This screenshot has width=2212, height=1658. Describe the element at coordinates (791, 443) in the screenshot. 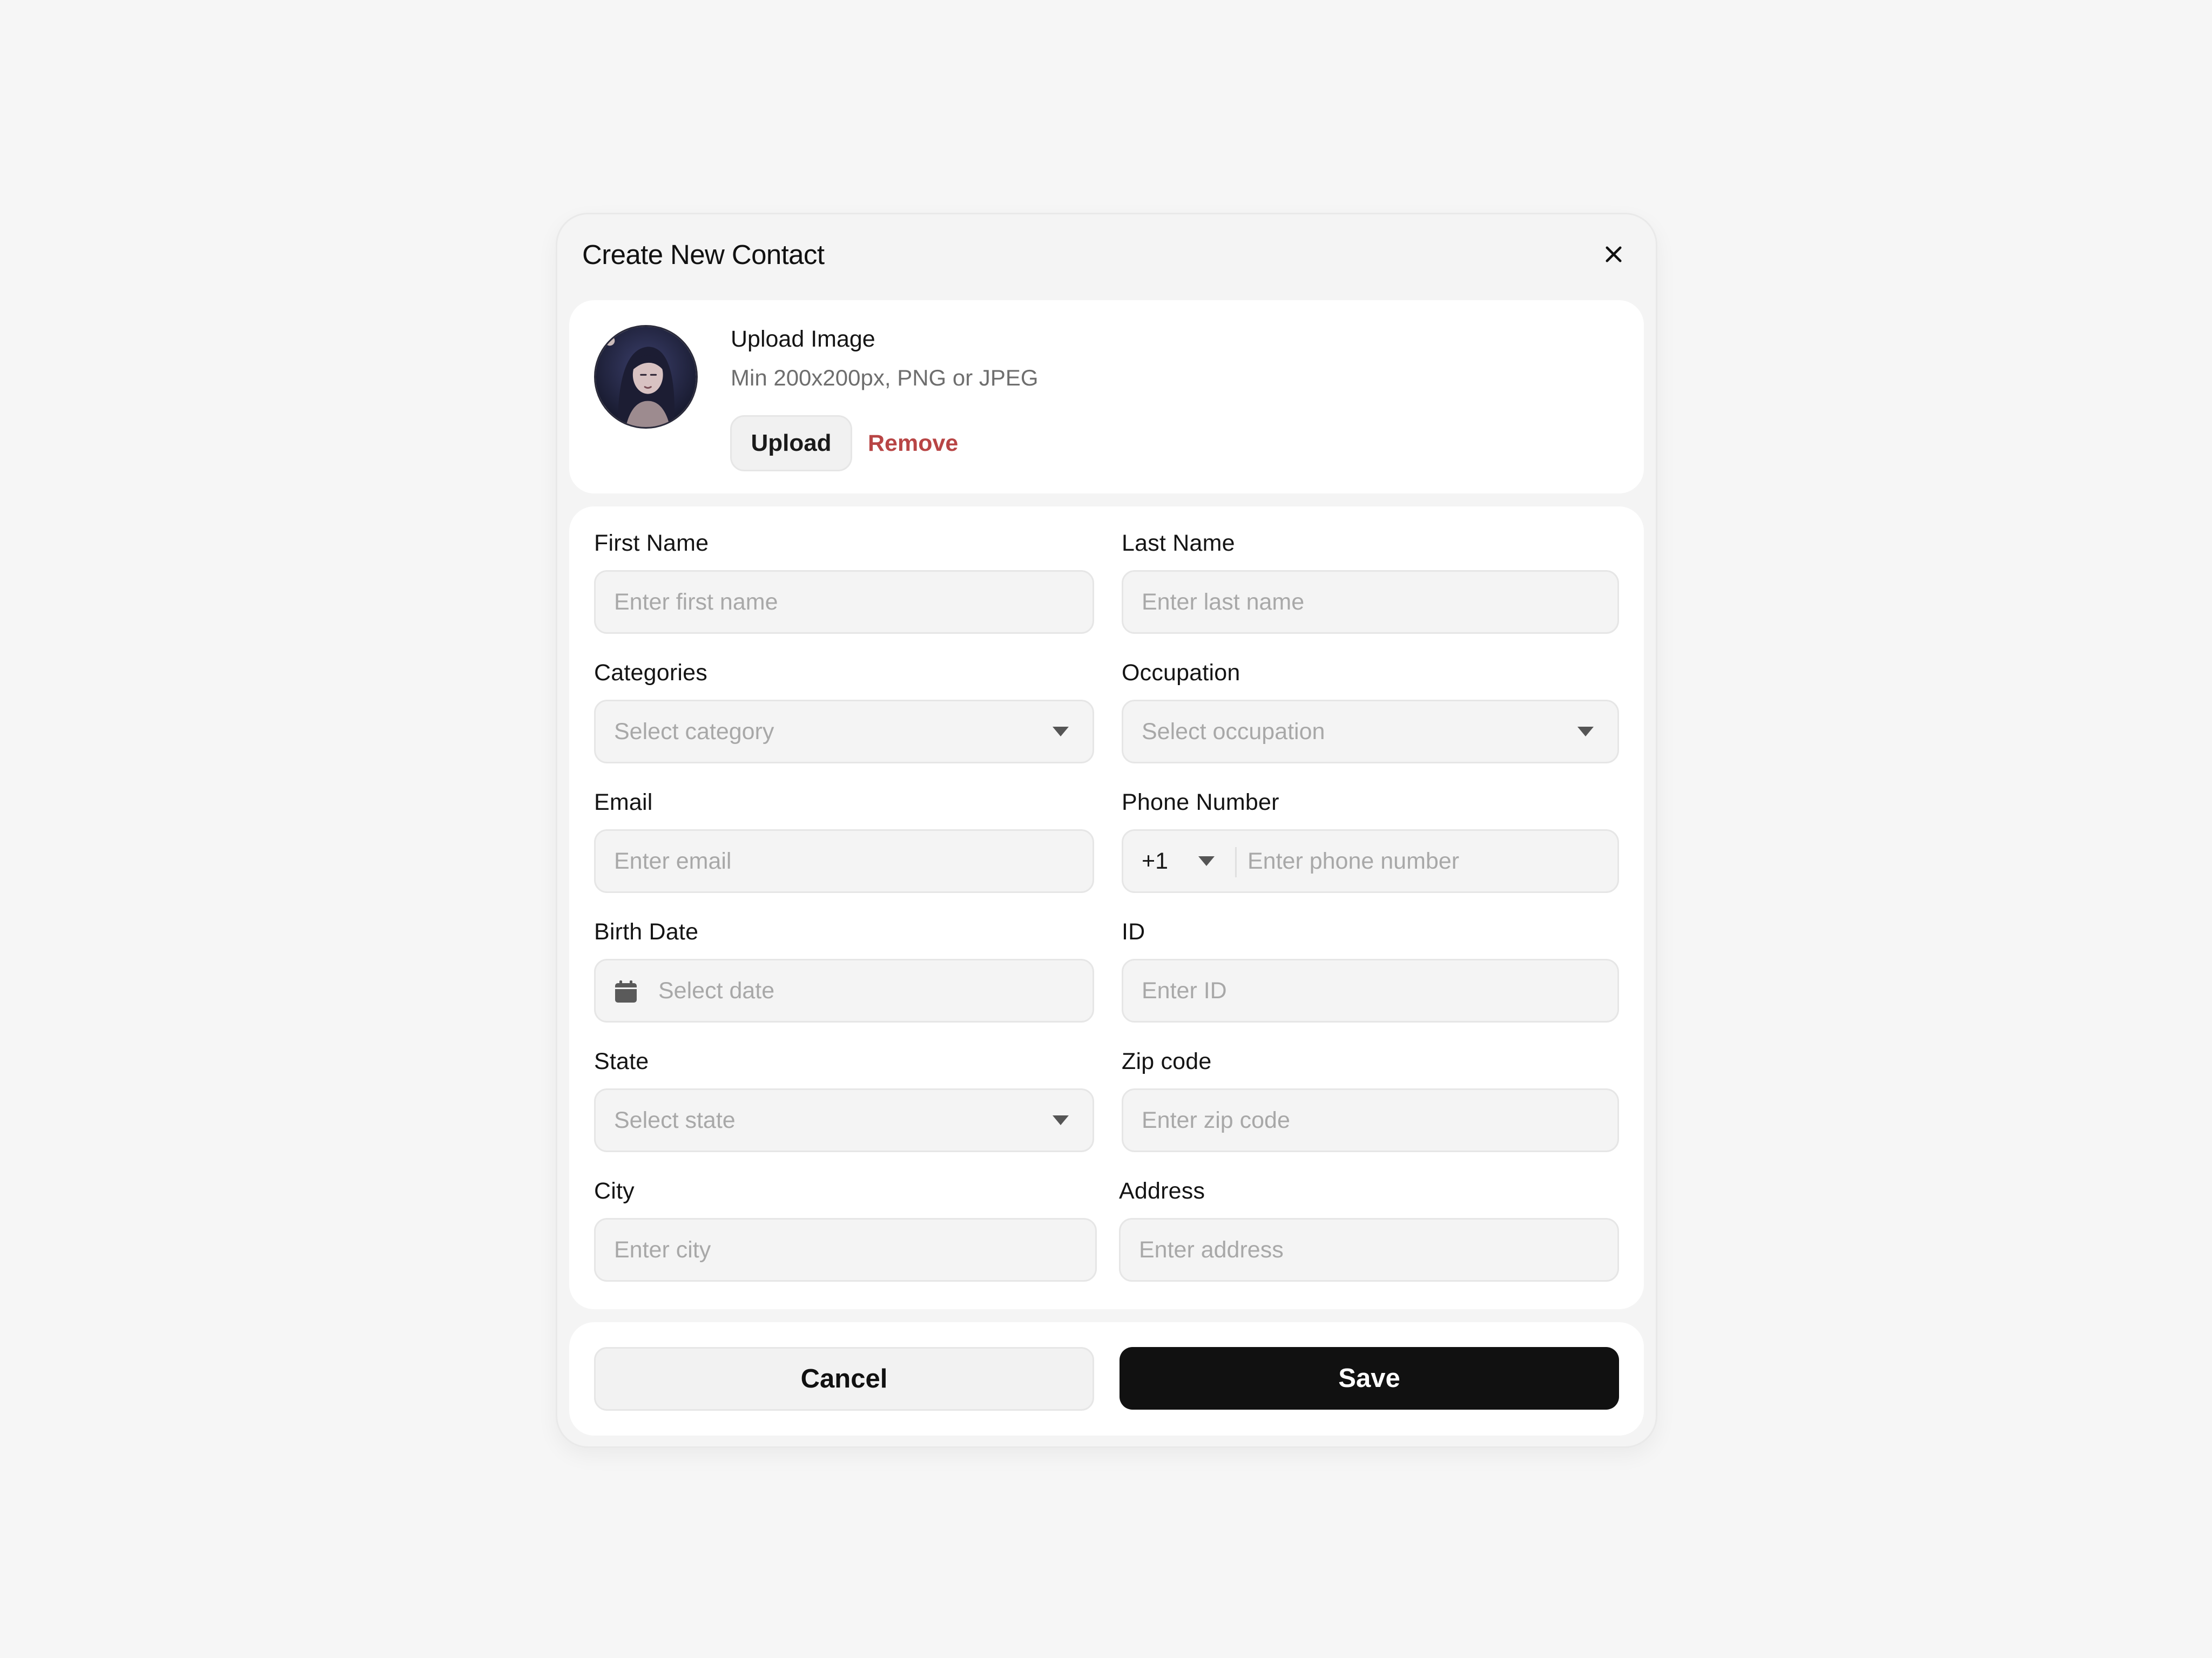

I see `upload-button: Upload` at that location.